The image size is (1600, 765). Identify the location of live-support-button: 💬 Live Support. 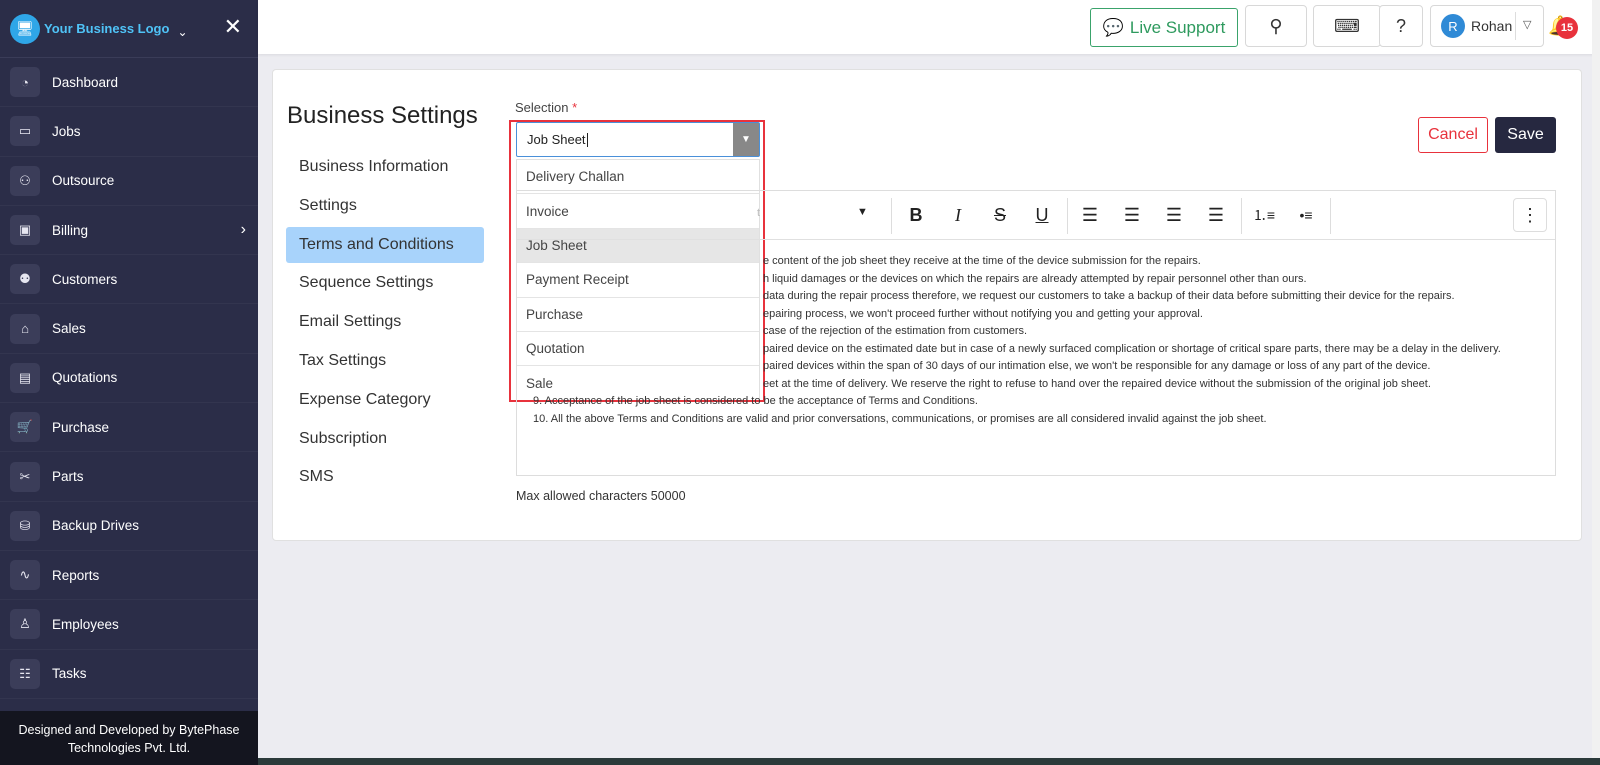
(1164, 27).